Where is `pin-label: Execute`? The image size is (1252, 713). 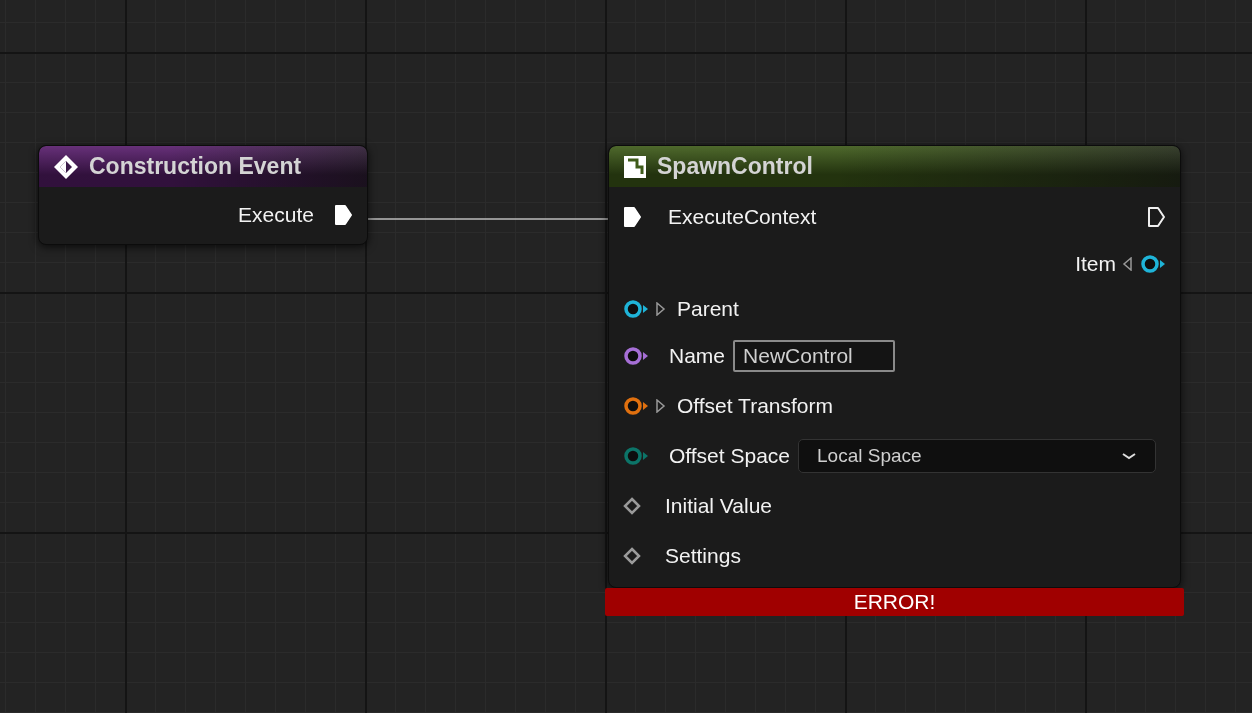
pin-label: Execute is located at coordinates (276, 215).